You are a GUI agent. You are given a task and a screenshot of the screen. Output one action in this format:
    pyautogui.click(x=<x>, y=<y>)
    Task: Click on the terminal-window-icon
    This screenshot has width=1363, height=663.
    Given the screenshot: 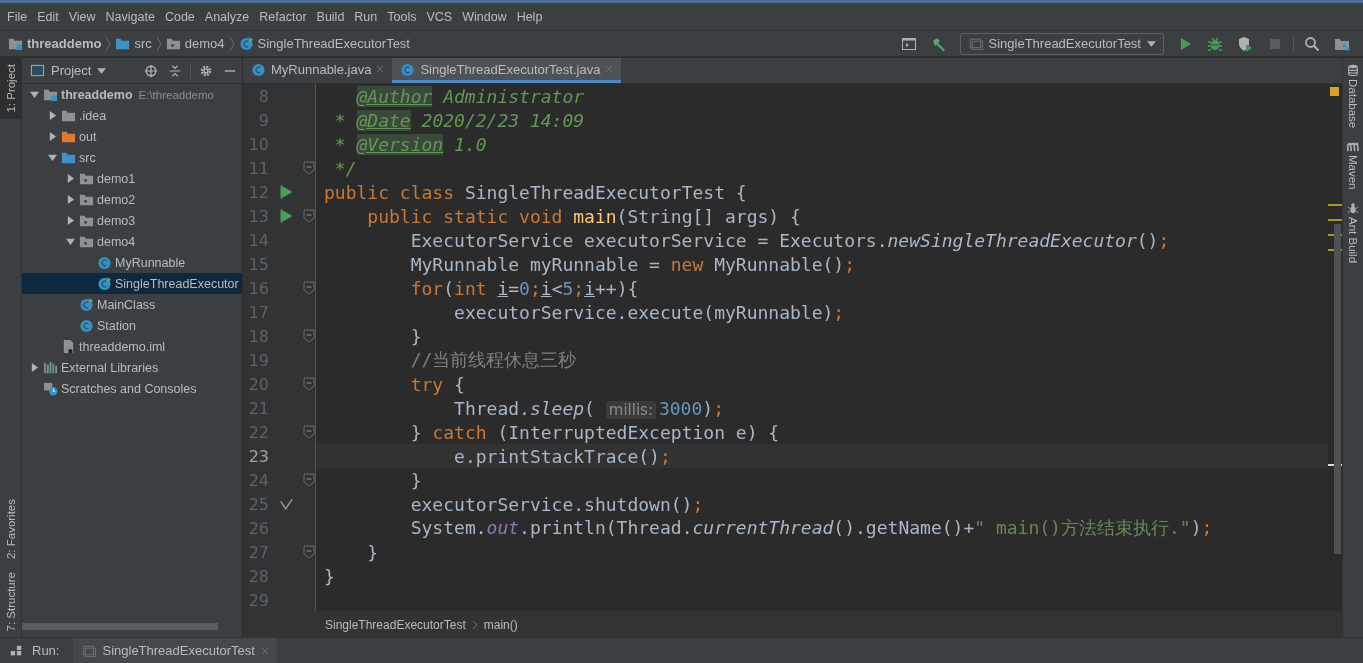 What is the action you would take?
    pyautogui.click(x=908, y=43)
    